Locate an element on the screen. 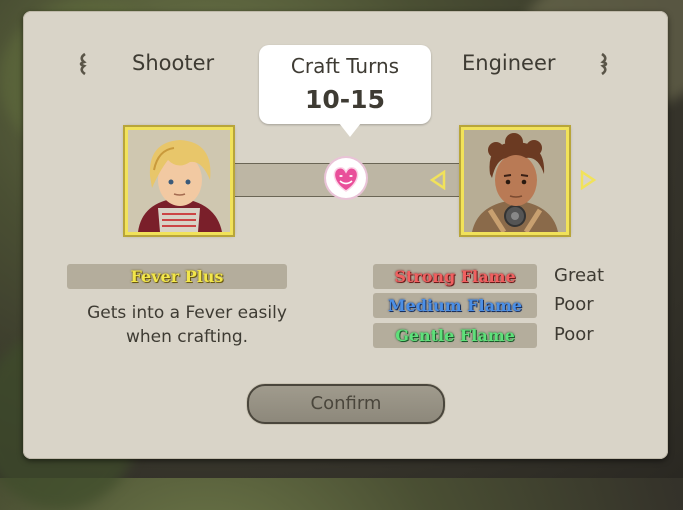 The width and height of the screenshot is (683, 510). skill-description: Gets into a Fever easily when crafting. is located at coordinates (187, 325).